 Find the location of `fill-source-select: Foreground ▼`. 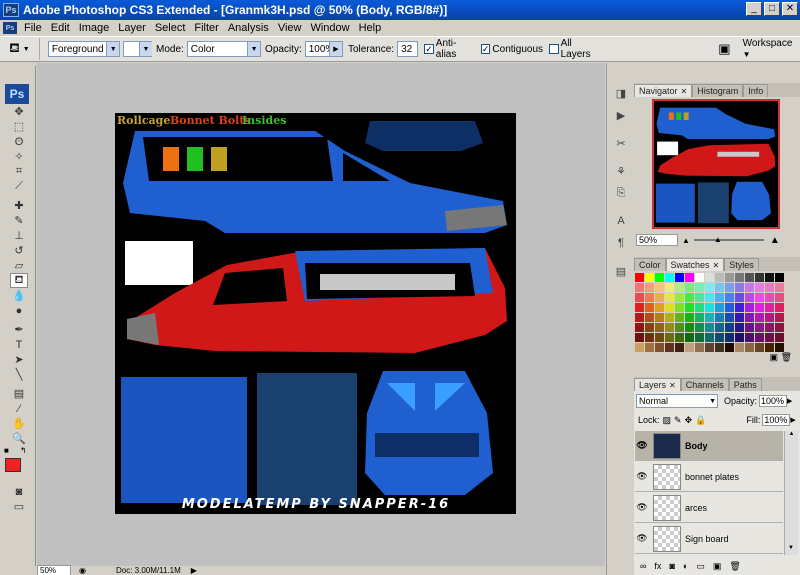

fill-source-select: Foreground ▼ is located at coordinates (84, 49).